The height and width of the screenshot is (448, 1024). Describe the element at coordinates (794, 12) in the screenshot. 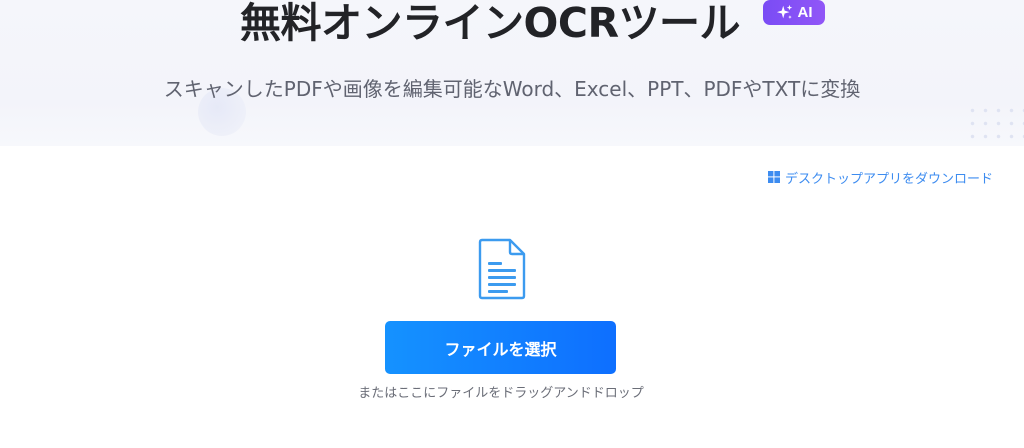

I see `ai-badge: AI` at that location.